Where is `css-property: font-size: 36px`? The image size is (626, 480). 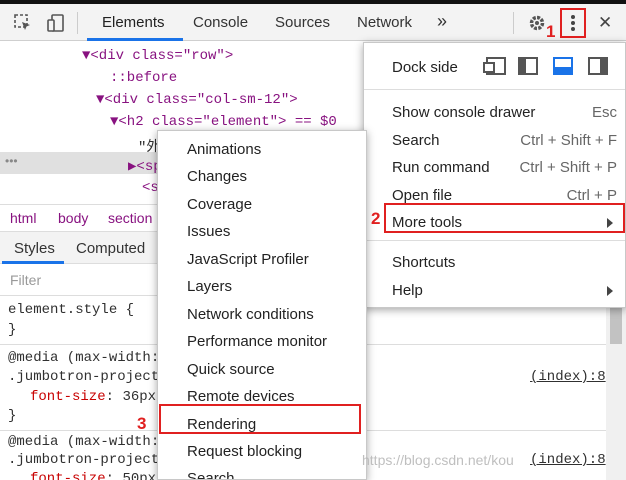
css-property: font-size: 36px is located at coordinates (93, 397).